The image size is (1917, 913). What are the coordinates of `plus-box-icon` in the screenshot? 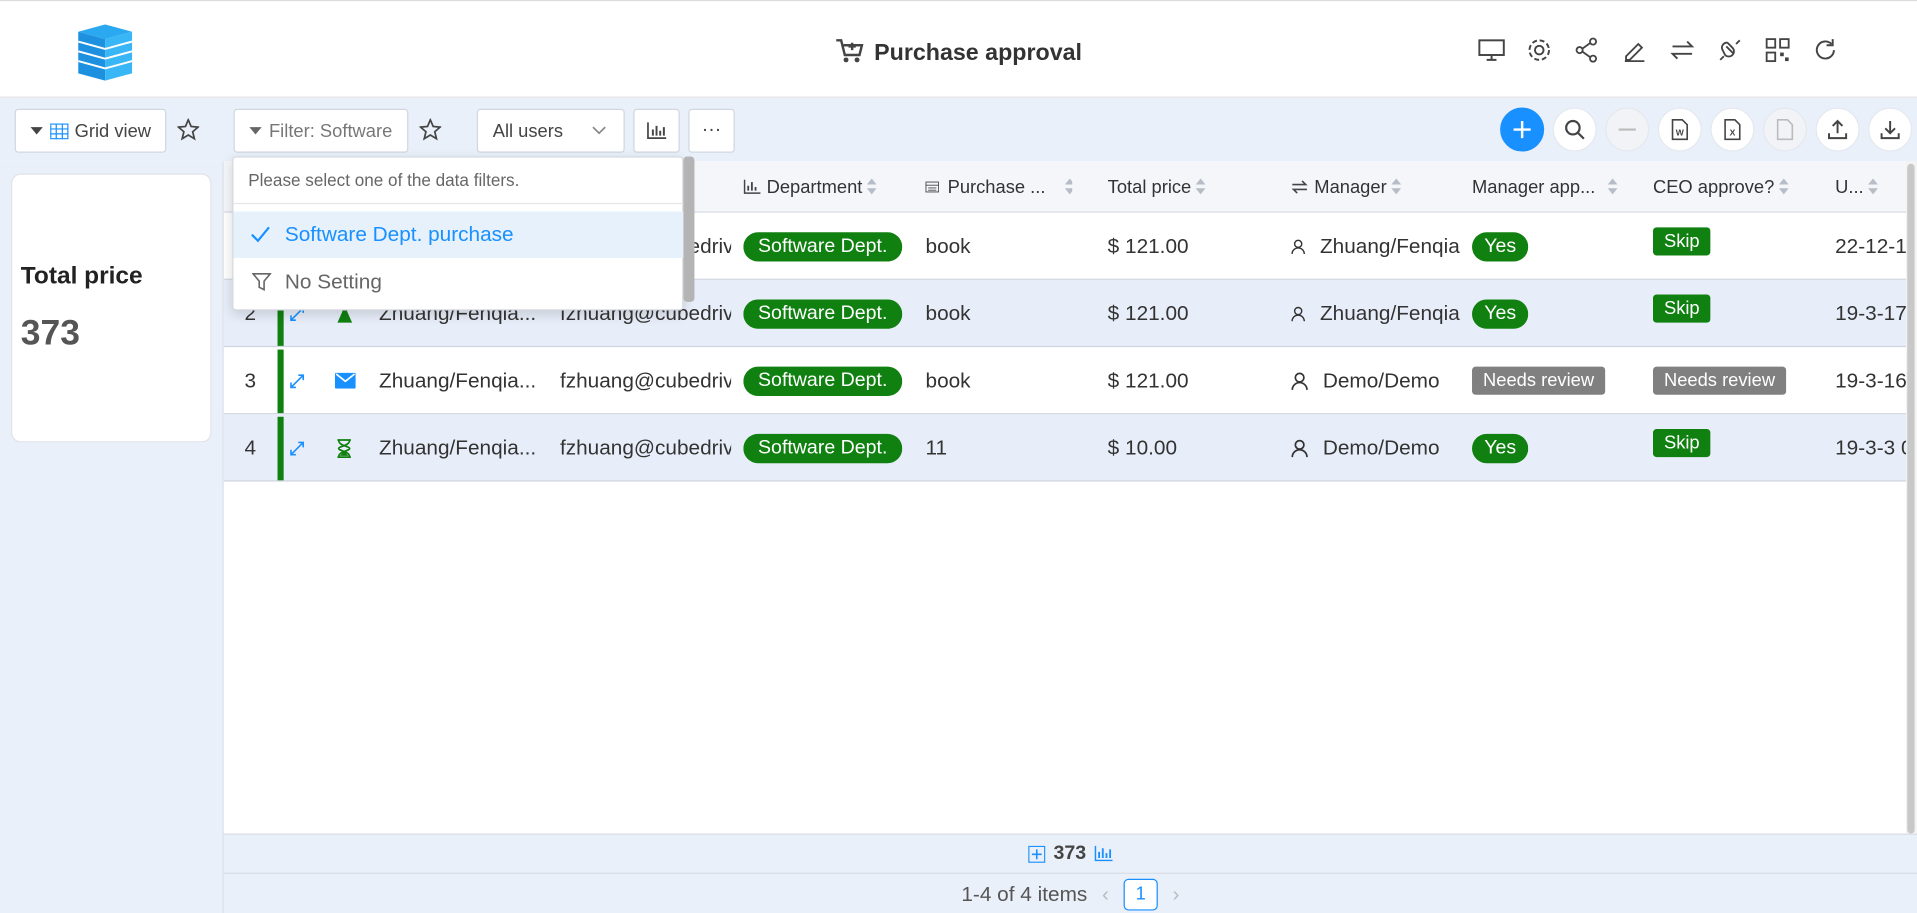 It's located at (1036, 854).